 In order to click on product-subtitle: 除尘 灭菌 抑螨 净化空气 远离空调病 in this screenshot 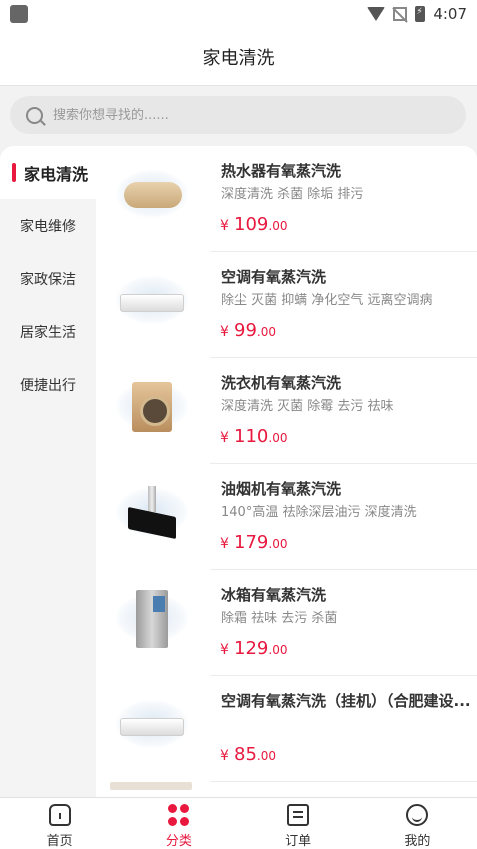, I will do `click(327, 300)`.